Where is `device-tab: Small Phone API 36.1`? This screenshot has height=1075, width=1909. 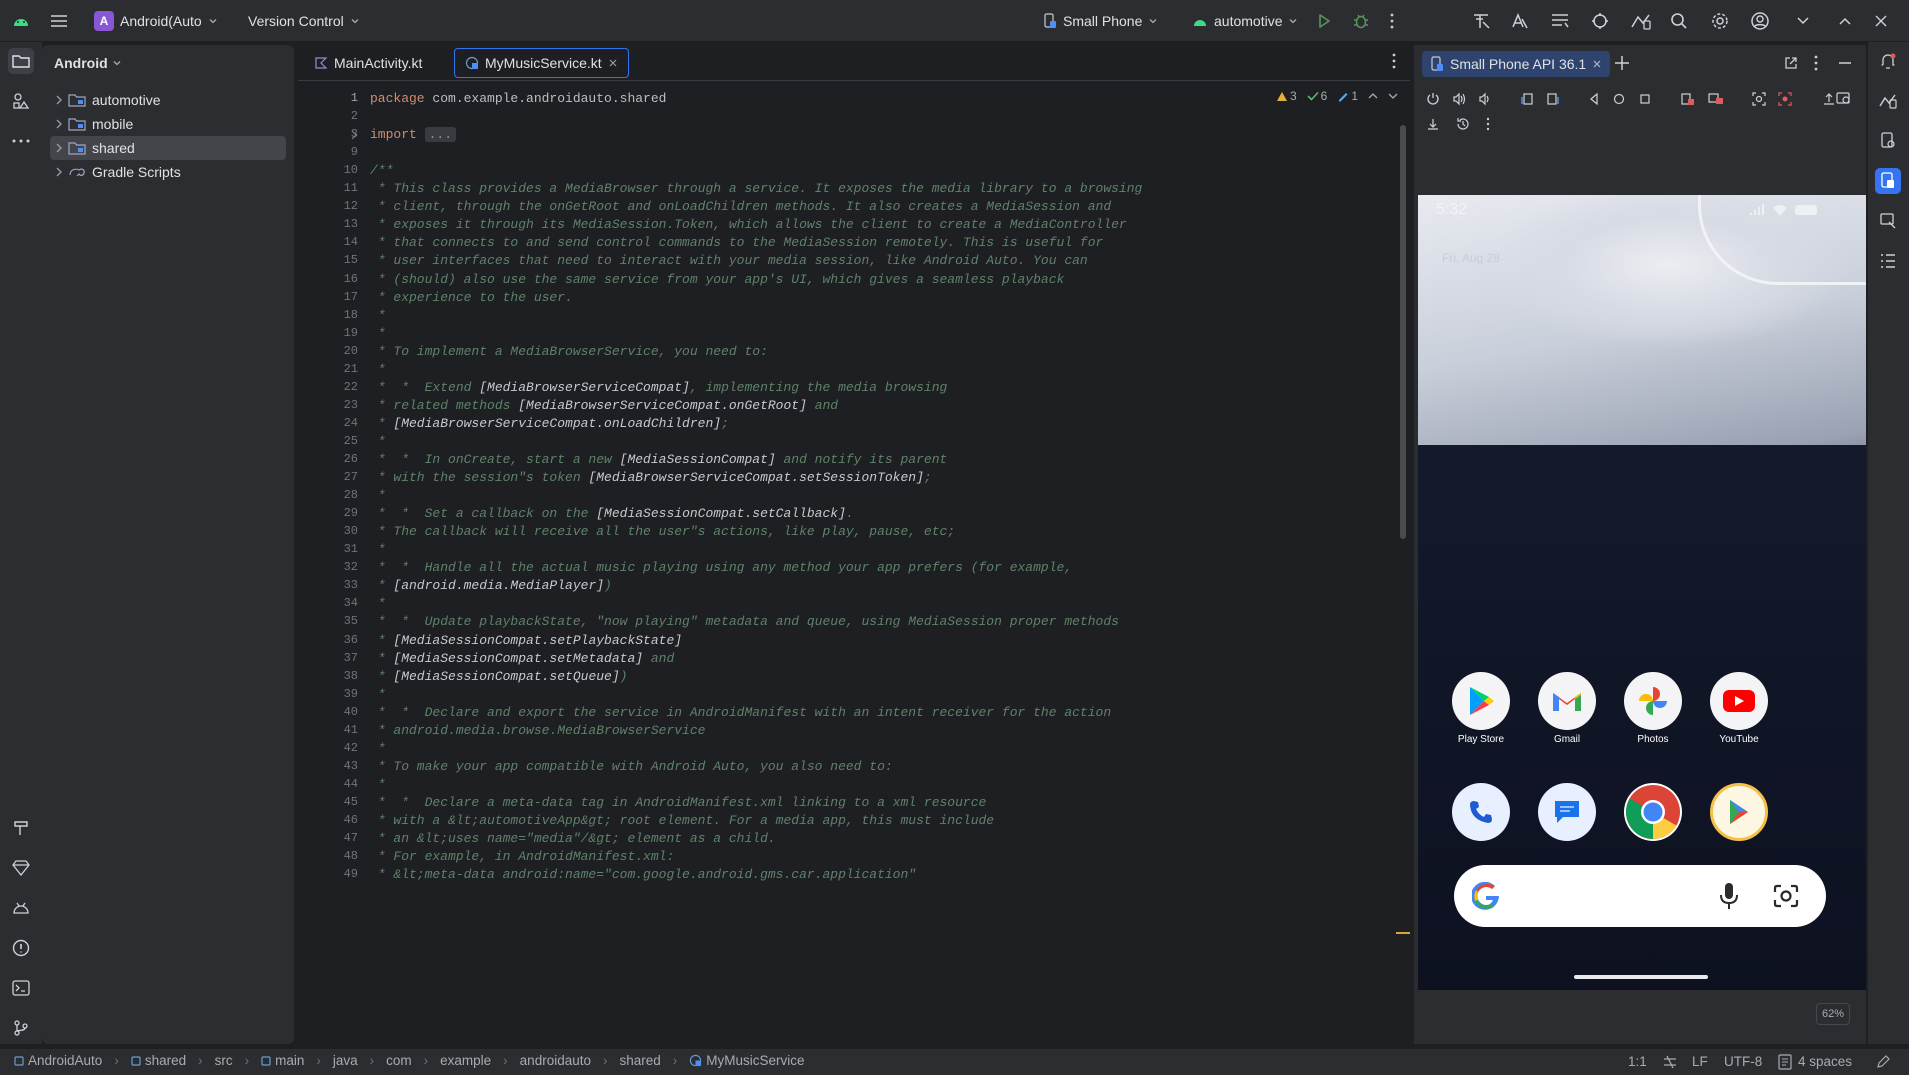
device-tab: Small Phone API 36.1 is located at coordinates (1516, 64).